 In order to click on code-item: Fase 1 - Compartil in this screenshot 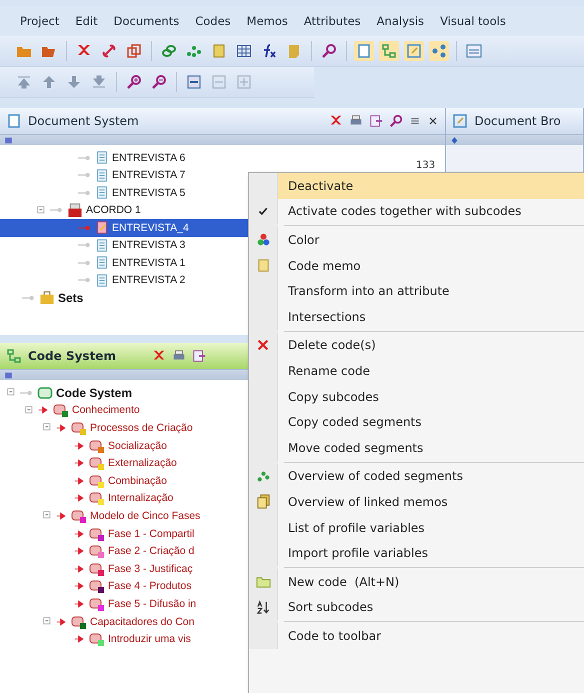, I will do `click(99, 533)`.